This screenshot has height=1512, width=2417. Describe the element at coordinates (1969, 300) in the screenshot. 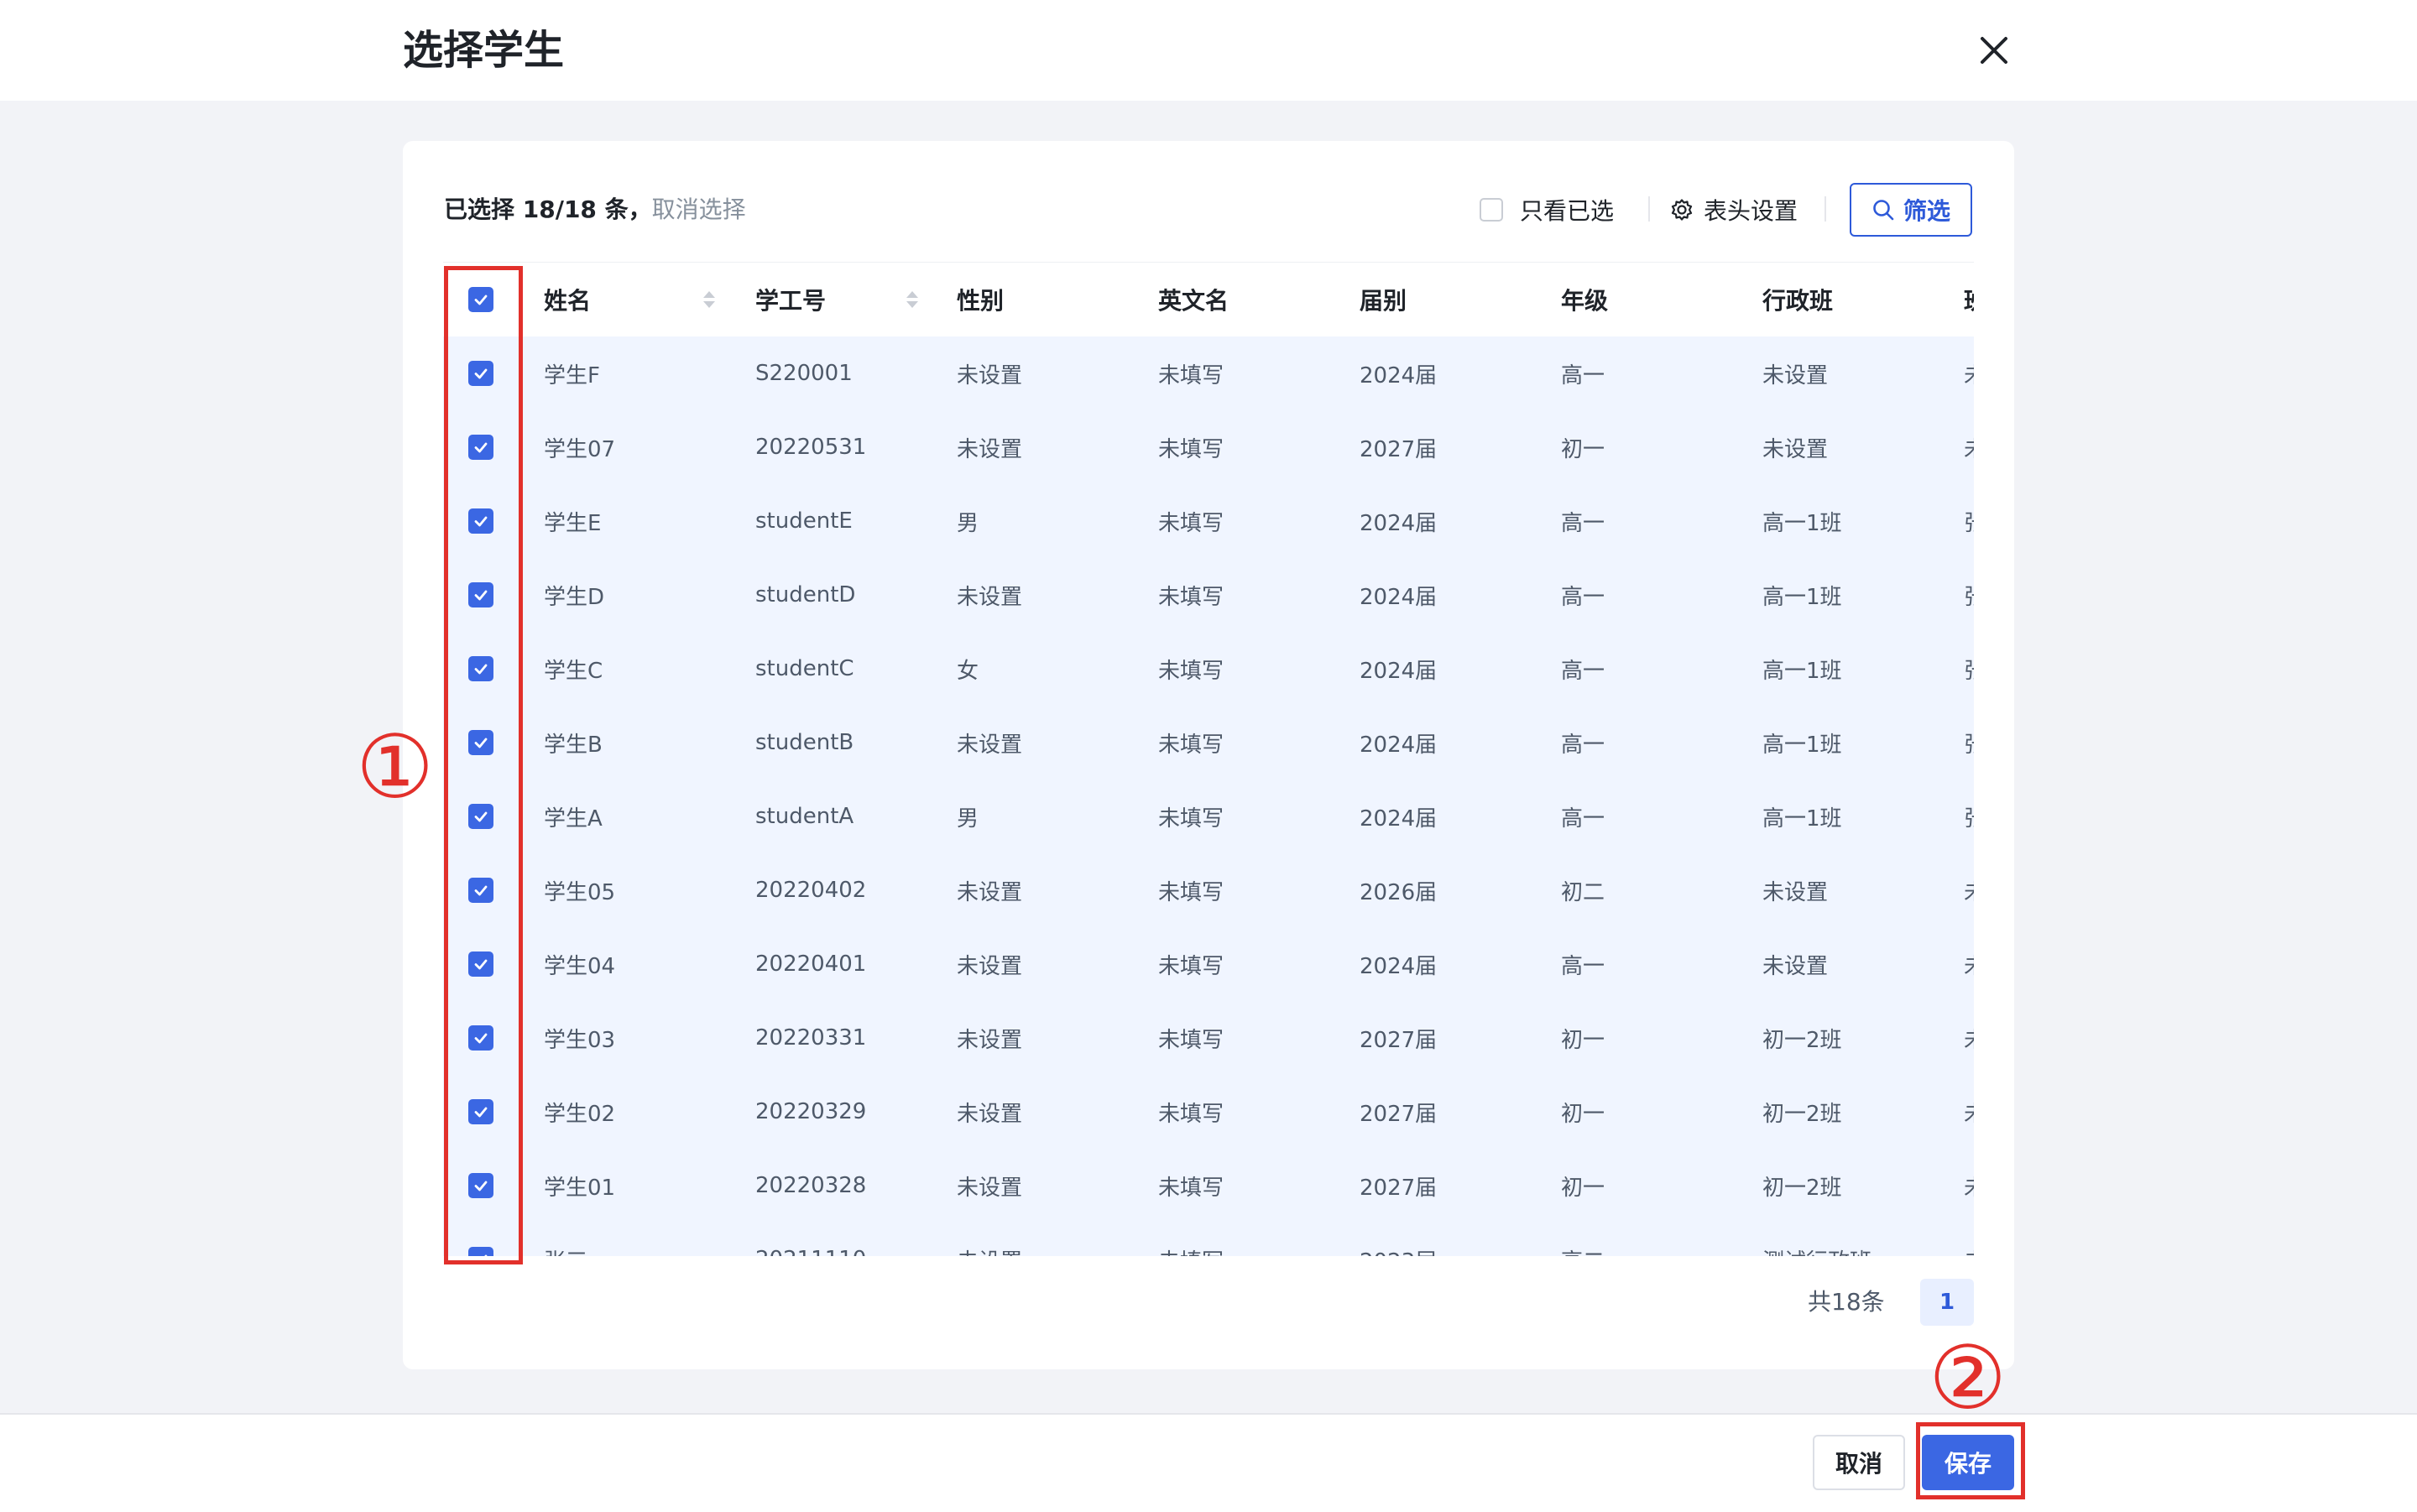

I see `header-class-clipped: 班` at that location.